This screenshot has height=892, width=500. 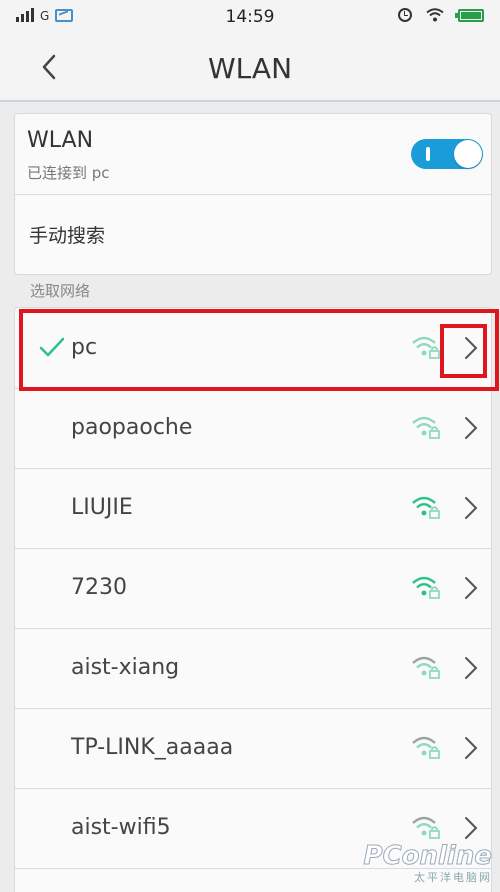 I want to click on header: WLAN, so click(x=250, y=69).